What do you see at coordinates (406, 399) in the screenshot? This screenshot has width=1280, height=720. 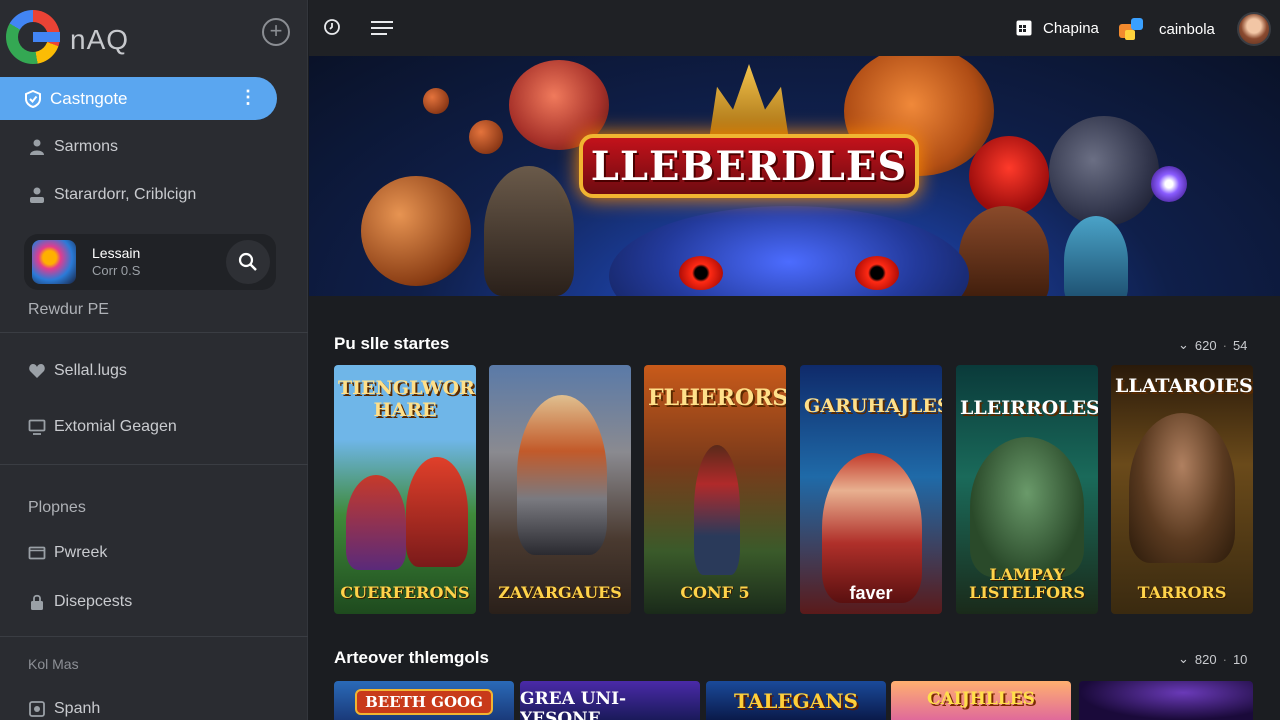 I see `game-card-title: TIENGLWOR HARE` at bounding box center [406, 399].